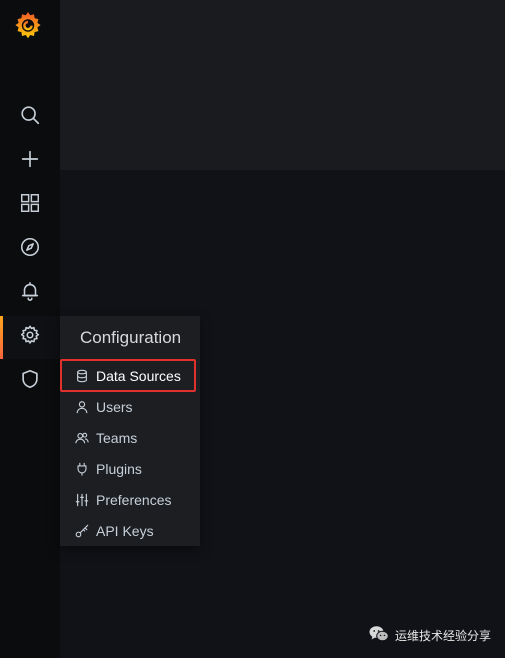 This screenshot has height=658, width=505. I want to click on plus-icon, so click(30, 161).